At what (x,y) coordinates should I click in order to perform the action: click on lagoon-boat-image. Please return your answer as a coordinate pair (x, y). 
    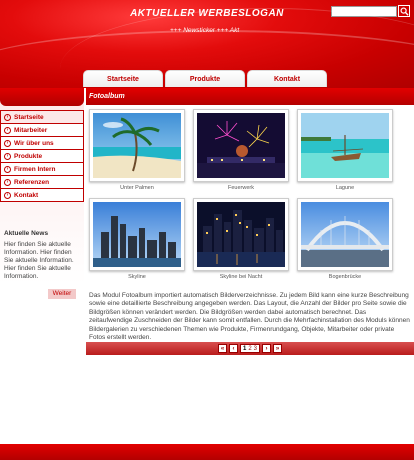
    Looking at the image, I should click on (345, 145).